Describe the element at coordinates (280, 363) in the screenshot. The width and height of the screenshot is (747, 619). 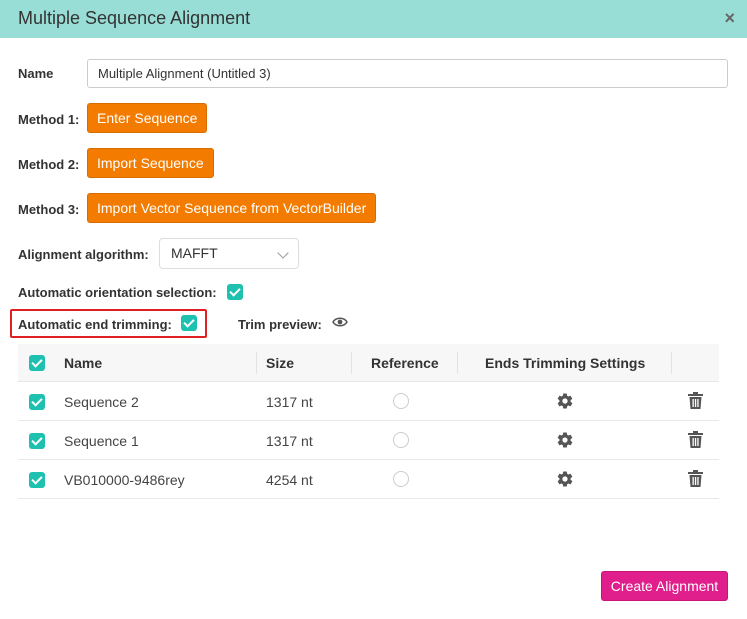
I see `header-size: Size` at that location.